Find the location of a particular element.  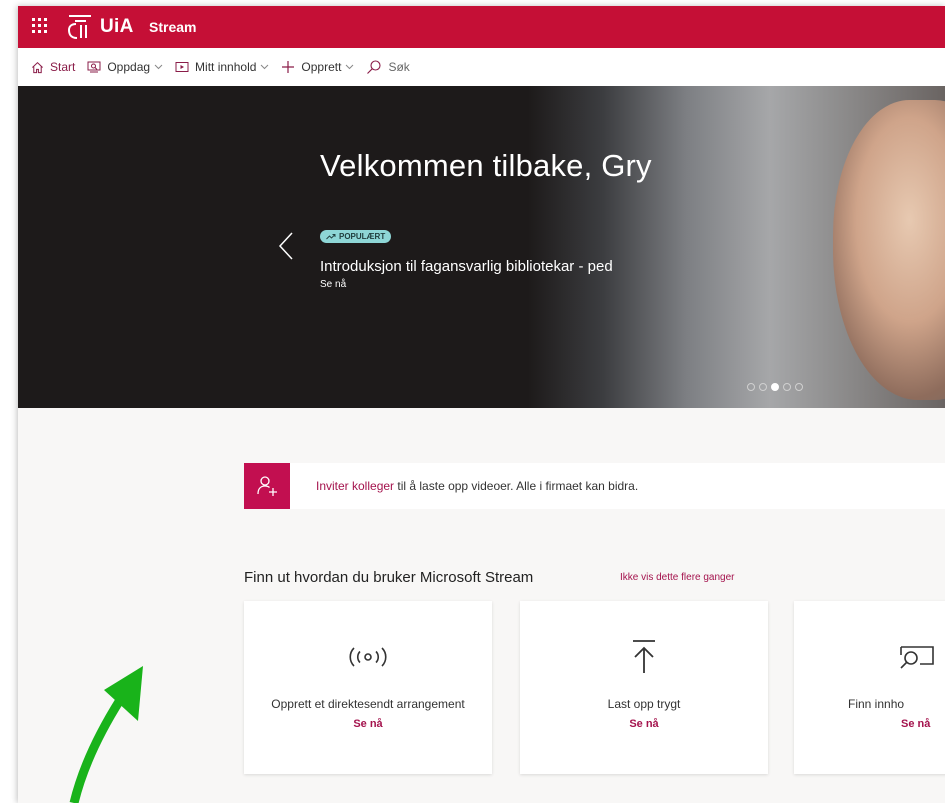

chevron-left-icon is located at coordinates (286, 246).